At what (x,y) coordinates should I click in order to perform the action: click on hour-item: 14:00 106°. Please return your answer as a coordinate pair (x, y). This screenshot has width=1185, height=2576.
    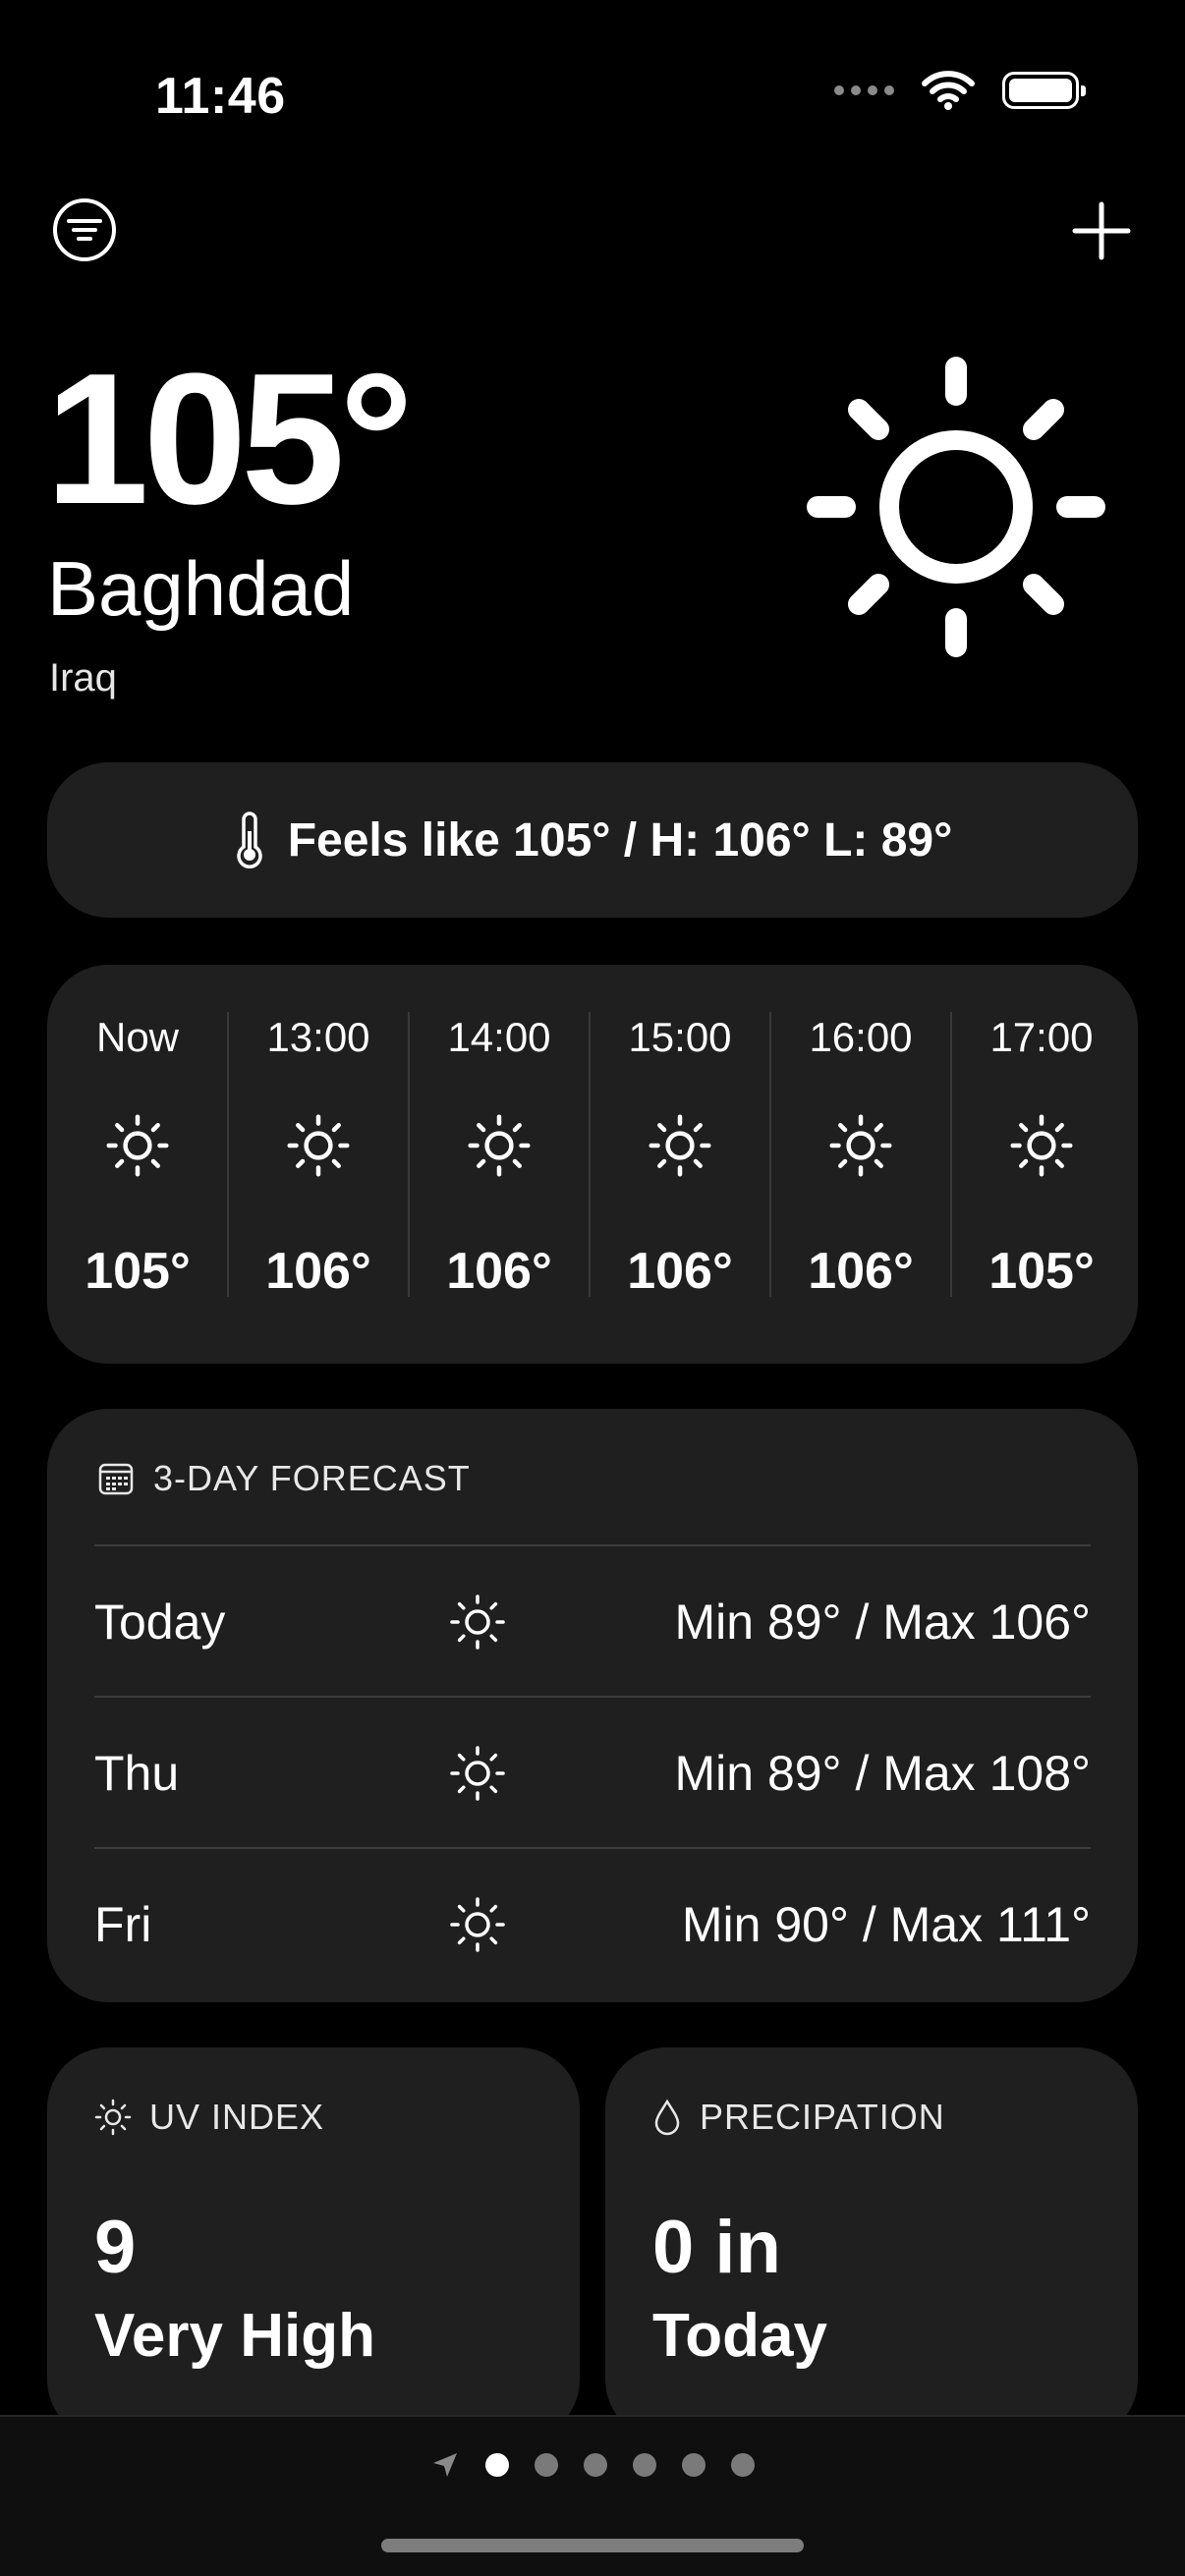
    Looking at the image, I should click on (500, 1164).